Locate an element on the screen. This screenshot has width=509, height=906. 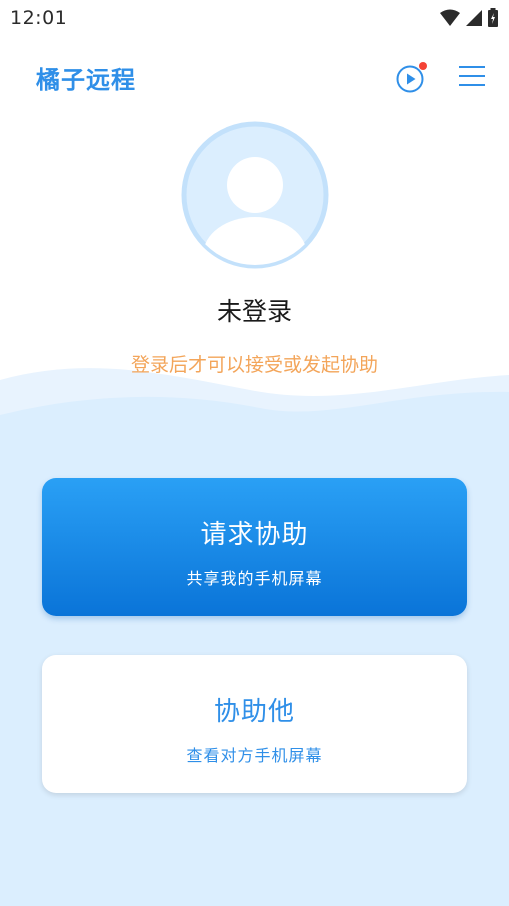
status-icons is located at coordinates (469, 18).